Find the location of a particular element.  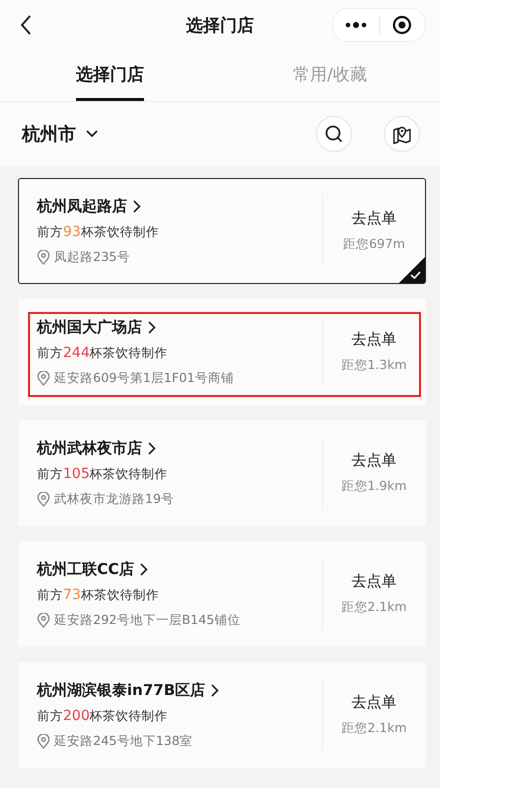

store-name: 杭州工联CC店 is located at coordinates (92, 569).